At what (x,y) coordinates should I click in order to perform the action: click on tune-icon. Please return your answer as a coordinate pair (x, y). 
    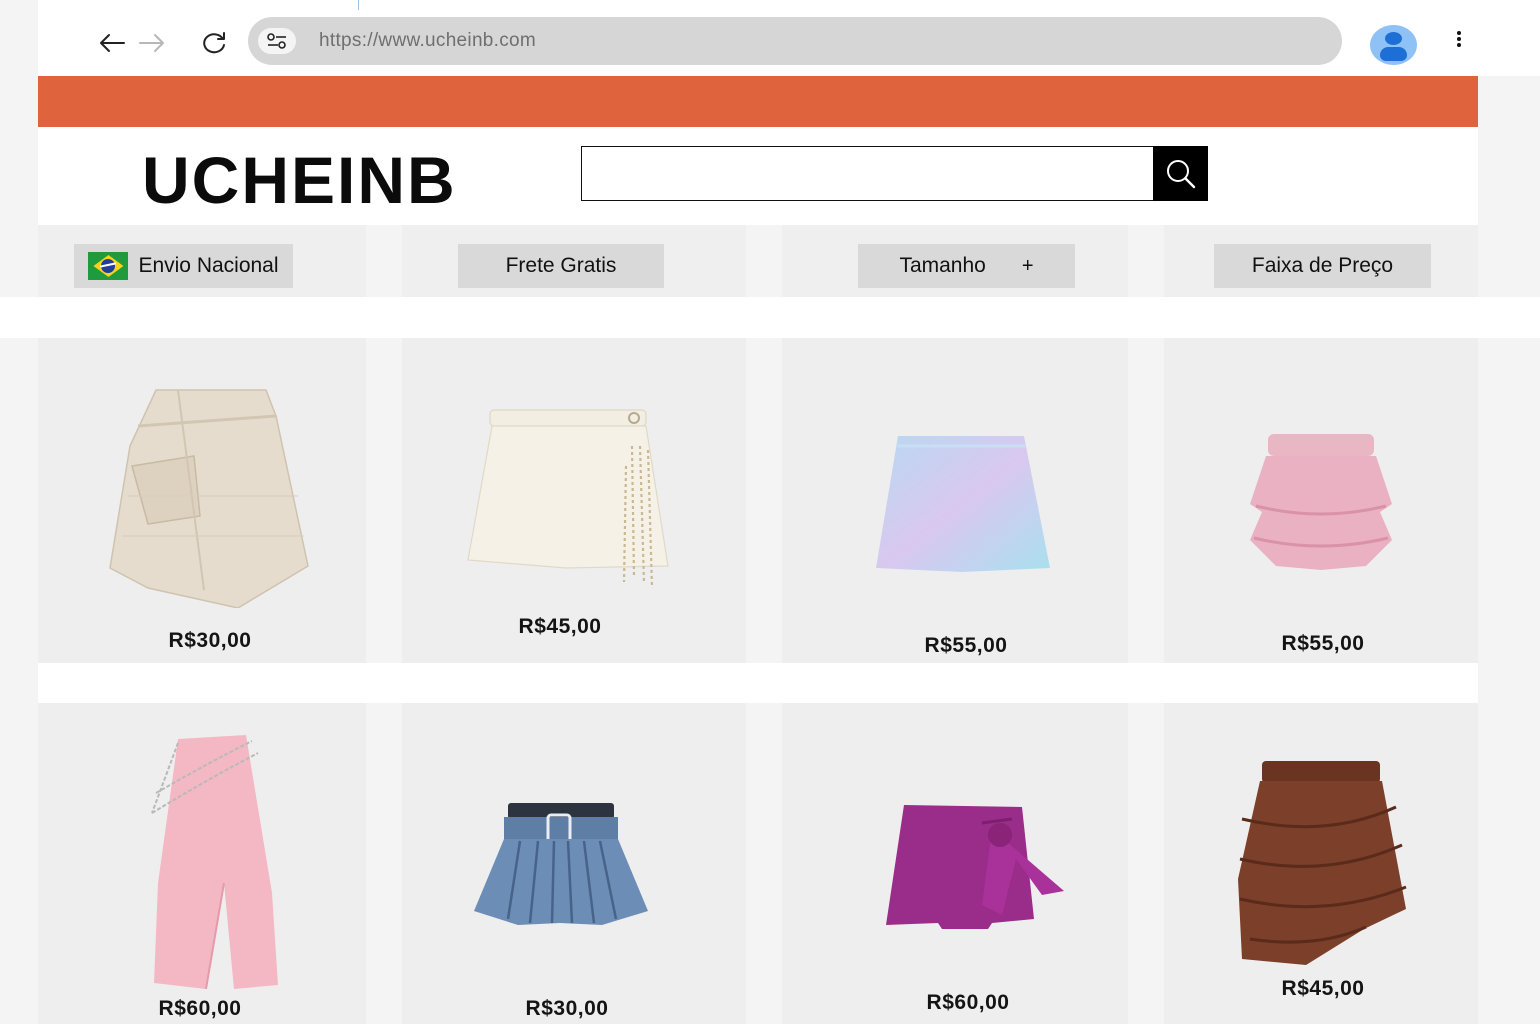
    Looking at the image, I should click on (276, 41).